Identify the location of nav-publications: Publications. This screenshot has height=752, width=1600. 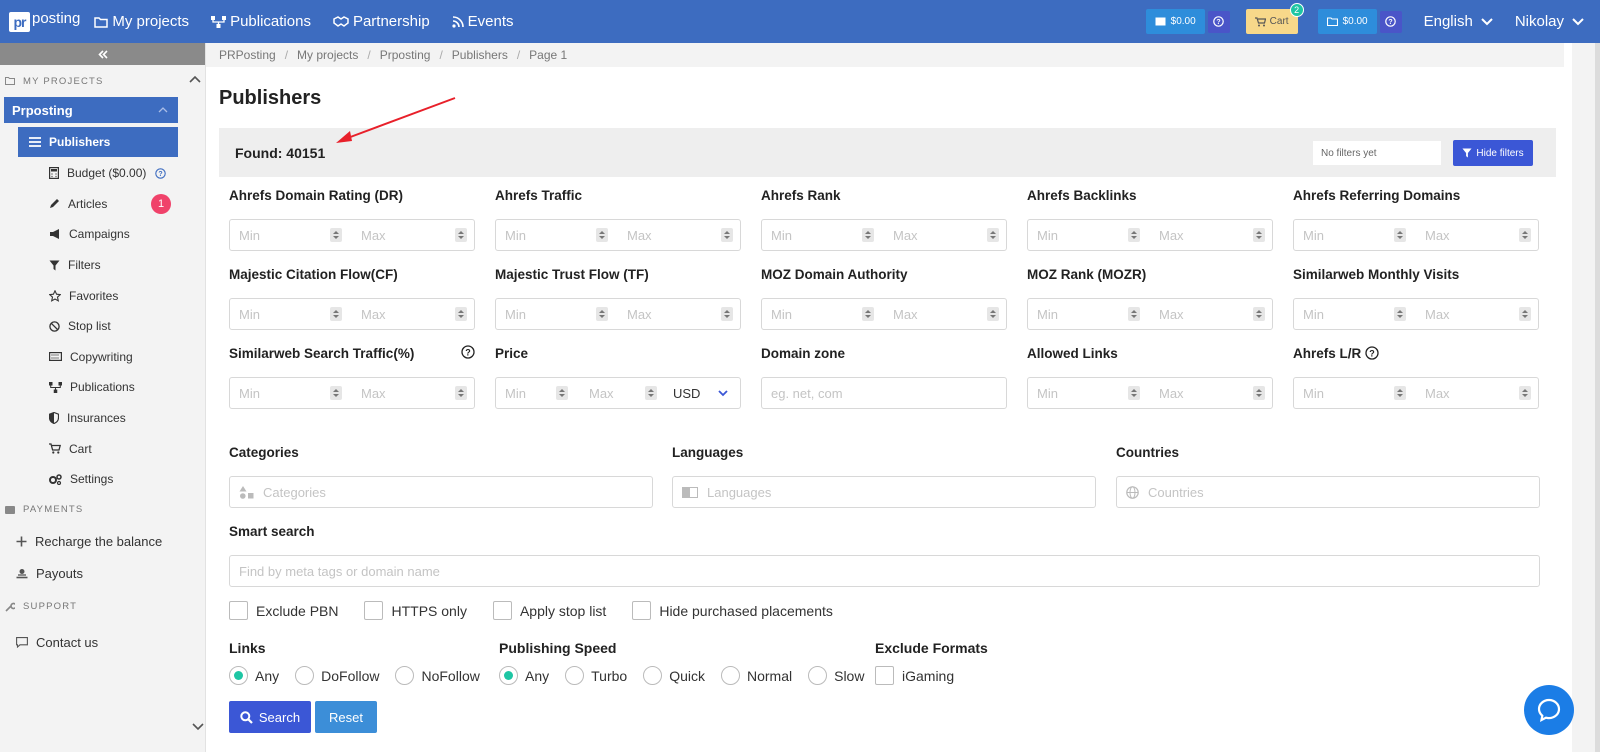
(261, 21).